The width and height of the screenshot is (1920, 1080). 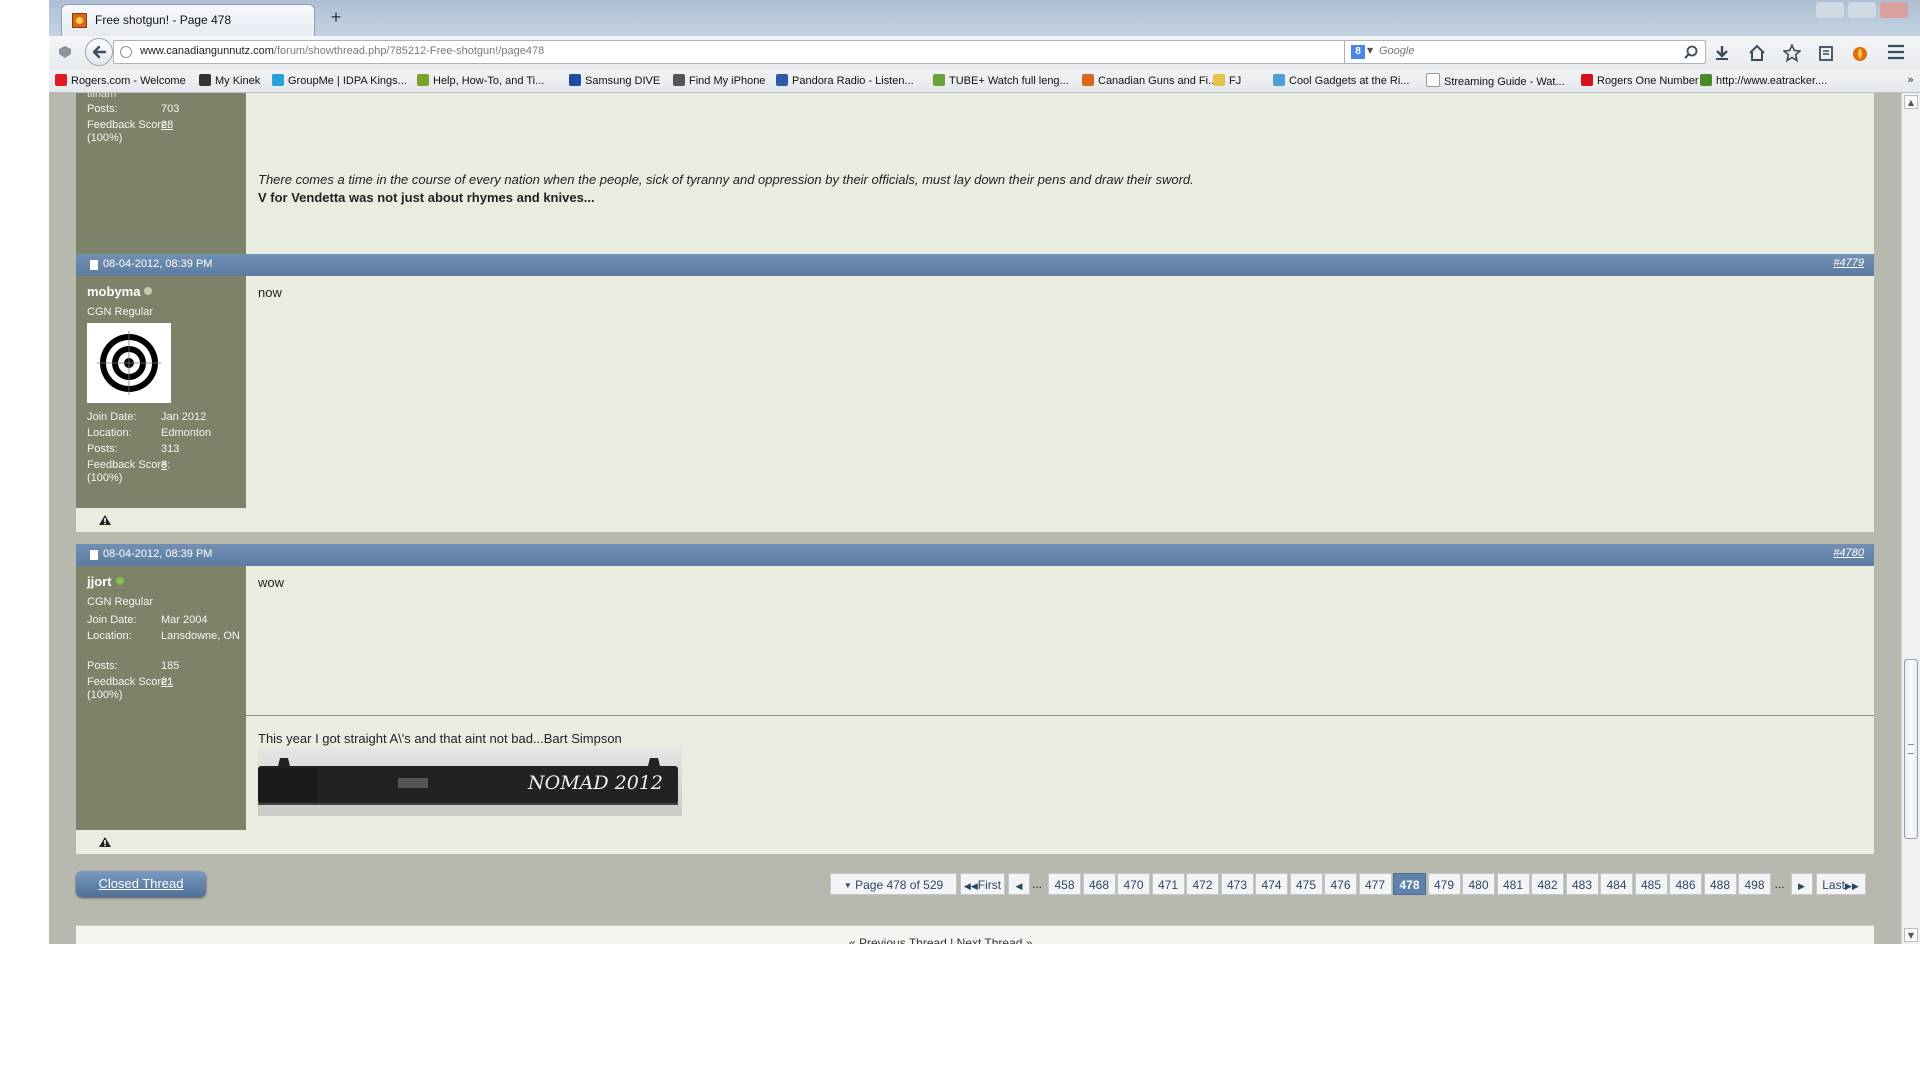 I want to click on back-arrow-icon, so click(x=99, y=52).